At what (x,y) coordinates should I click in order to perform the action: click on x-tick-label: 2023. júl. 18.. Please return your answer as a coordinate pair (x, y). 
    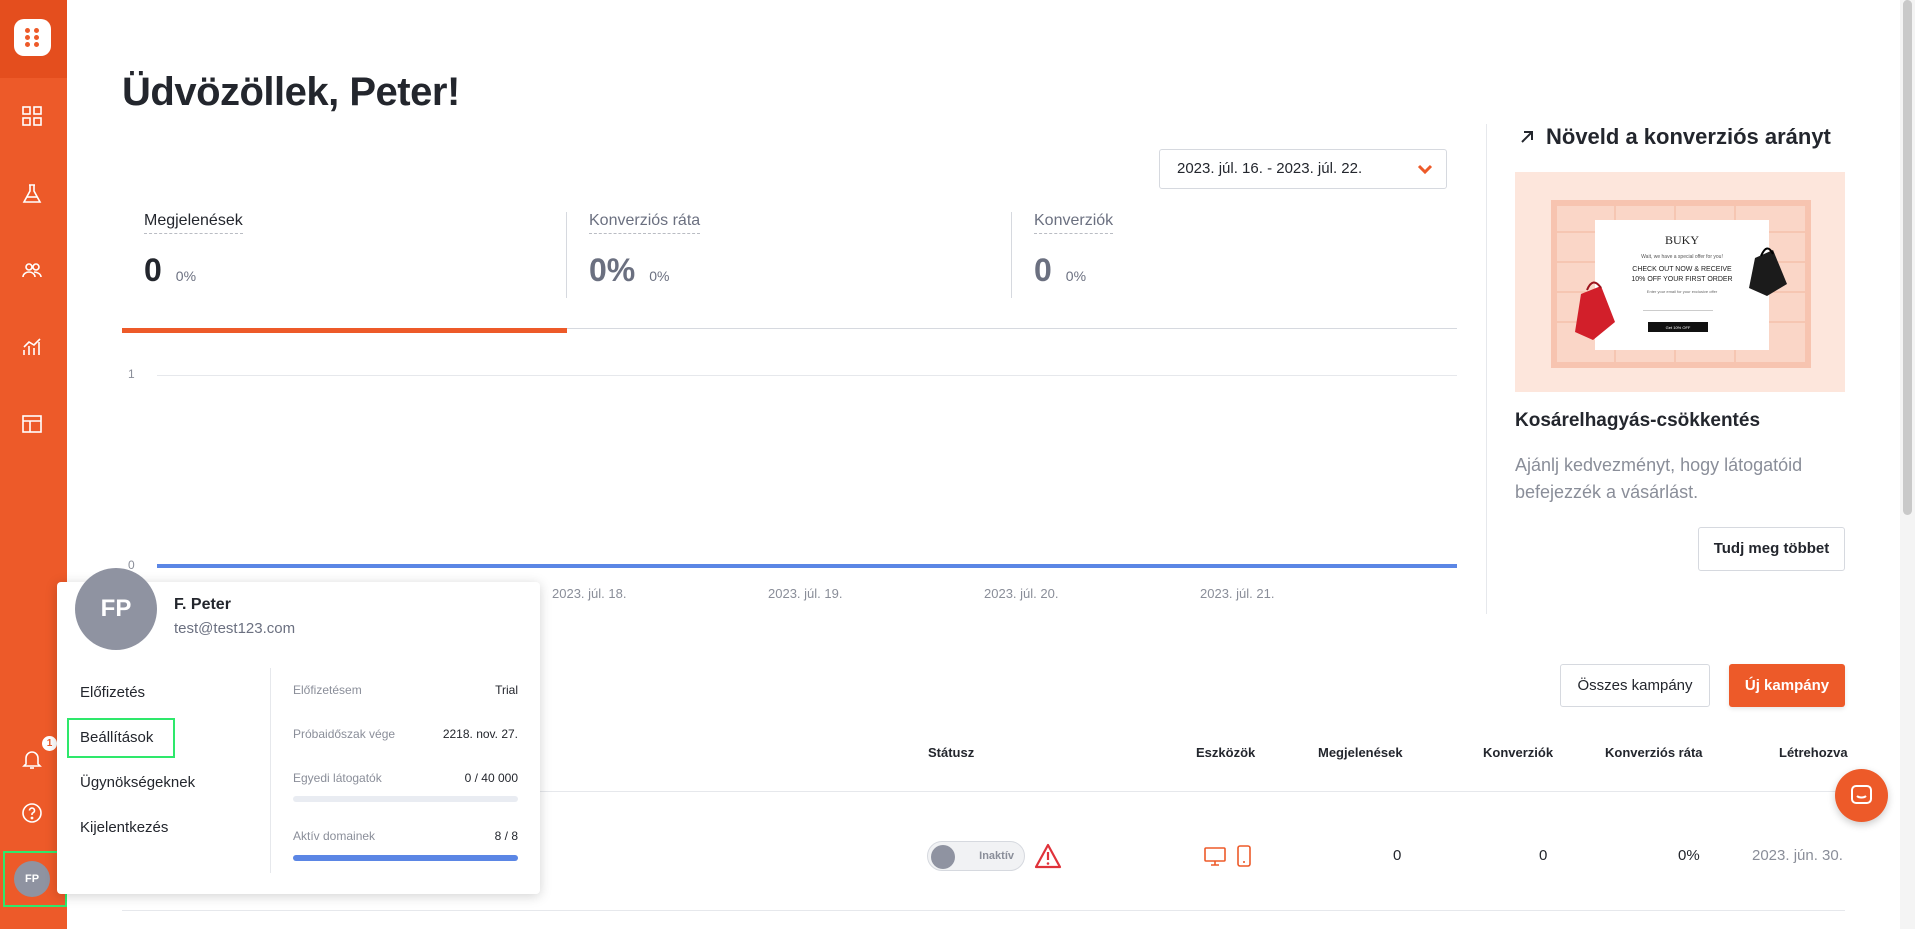
    Looking at the image, I should click on (589, 593).